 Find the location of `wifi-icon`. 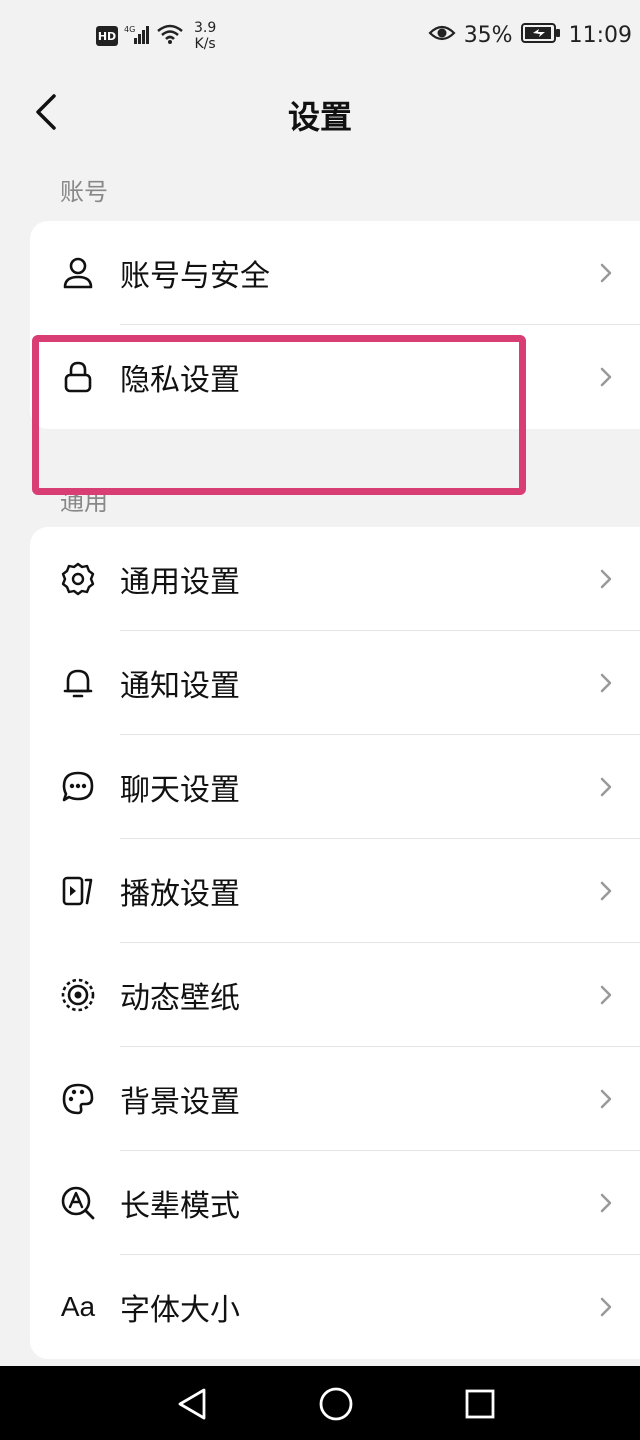

wifi-icon is located at coordinates (170, 36).